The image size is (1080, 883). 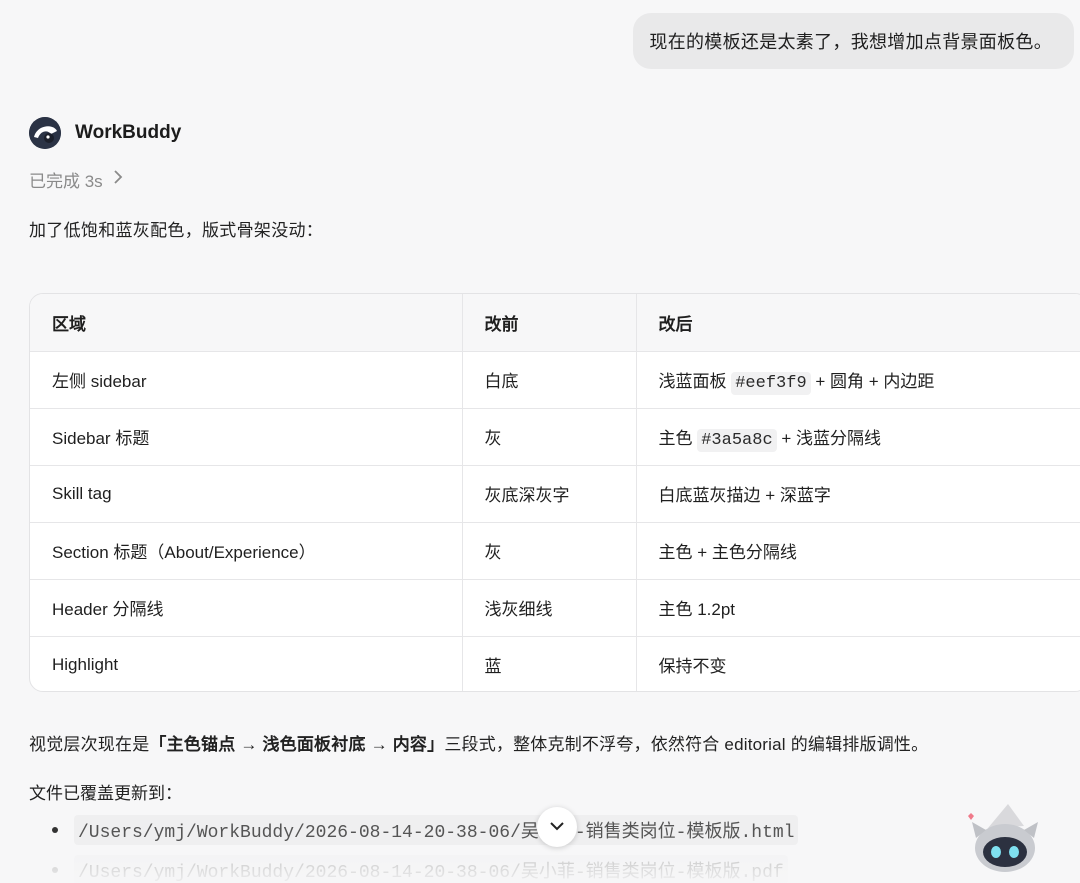 I want to click on after-text: + 圆角 + 内边距, so click(x=872, y=381).